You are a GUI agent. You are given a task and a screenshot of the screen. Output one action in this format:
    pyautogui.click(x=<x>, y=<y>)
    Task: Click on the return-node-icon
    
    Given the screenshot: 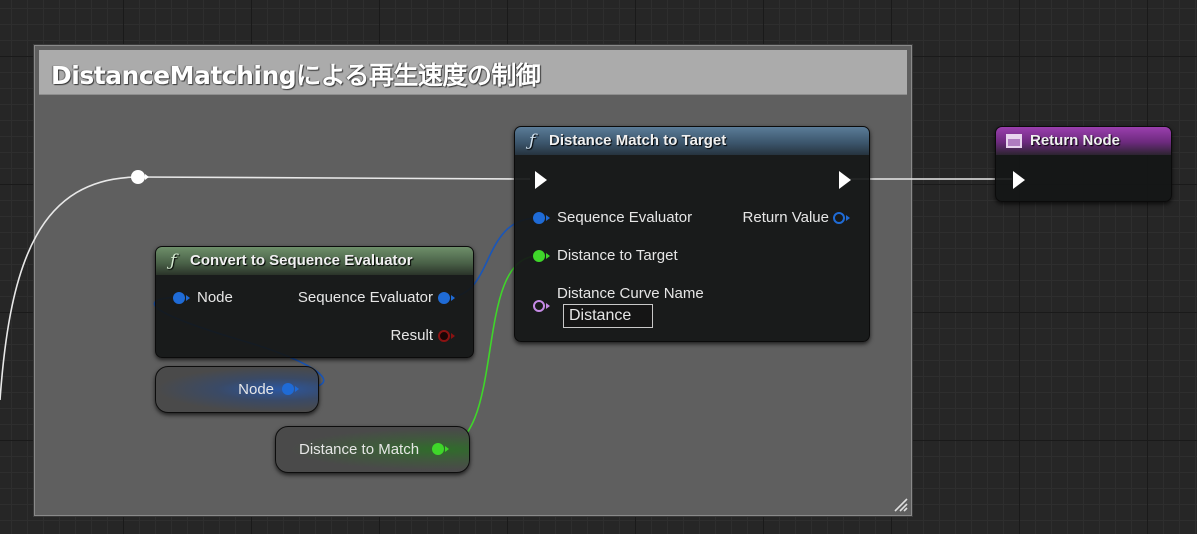 What is the action you would take?
    pyautogui.click(x=1014, y=141)
    